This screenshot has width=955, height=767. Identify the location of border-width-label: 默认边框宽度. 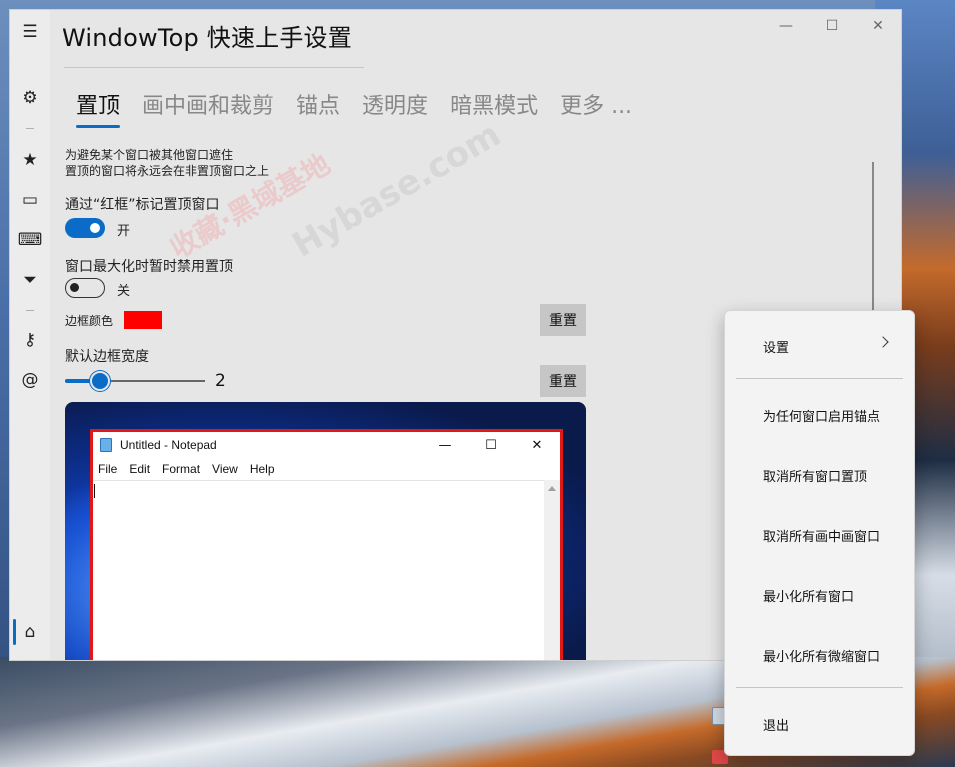
(107, 357).